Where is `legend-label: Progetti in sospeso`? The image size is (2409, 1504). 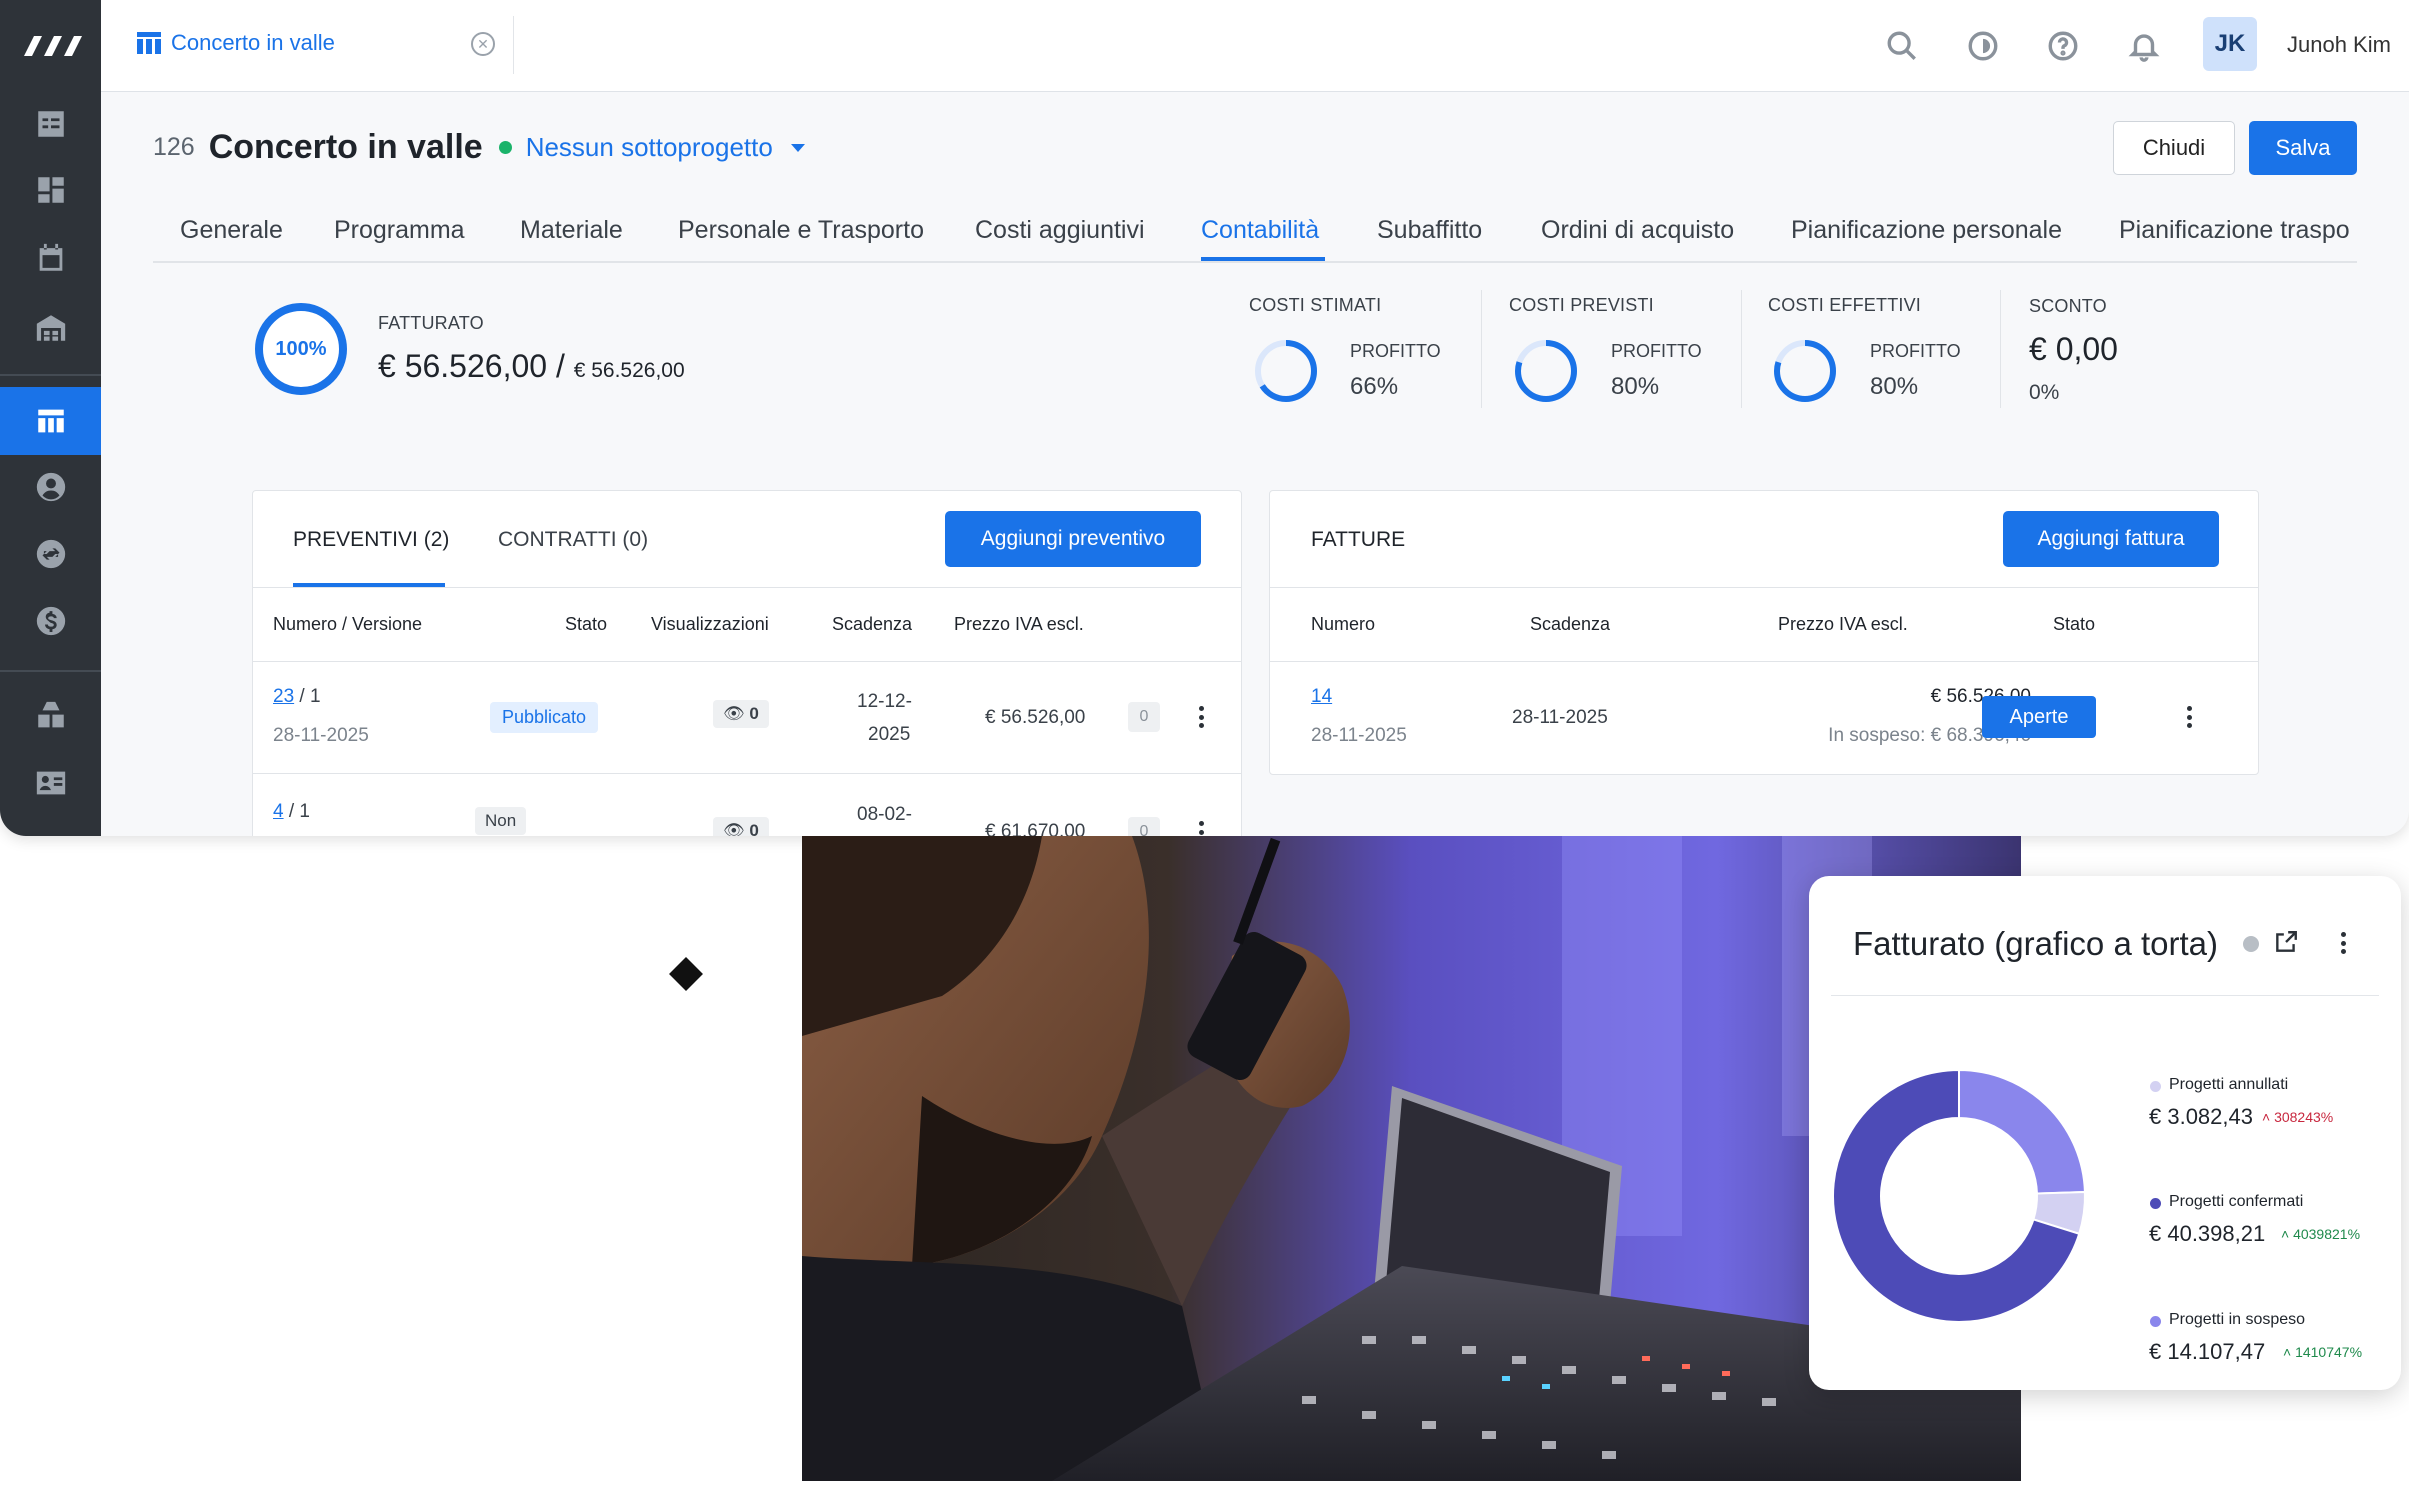
legend-label: Progetti in sospeso is located at coordinates (2237, 1319).